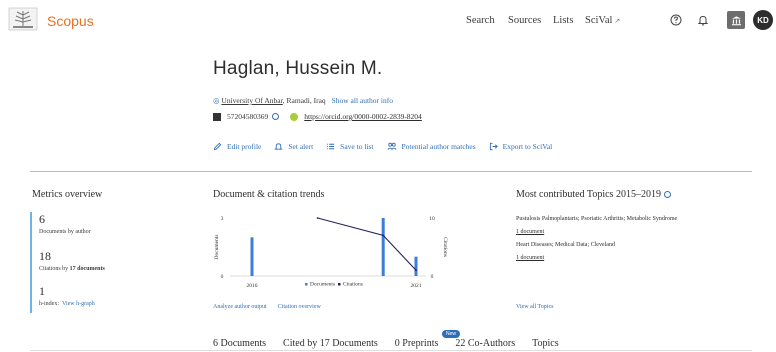 Image resolution: width=776 pixels, height=352 pixels. Describe the element at coordinates (438, 146) in the screenshot. I see `potential-author-matches-label: Potential author matches` at that location.